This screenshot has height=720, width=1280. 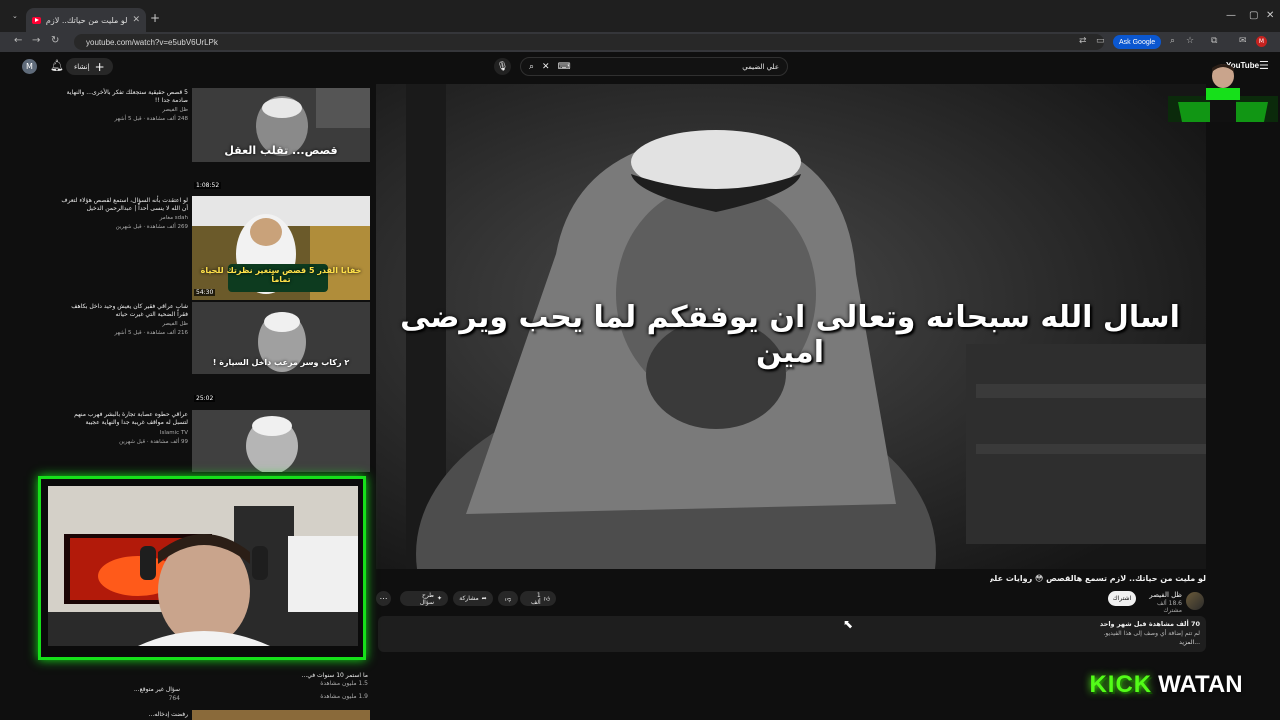 I want to click on back-arrow-icon: ←, so click(x=18, y=40).